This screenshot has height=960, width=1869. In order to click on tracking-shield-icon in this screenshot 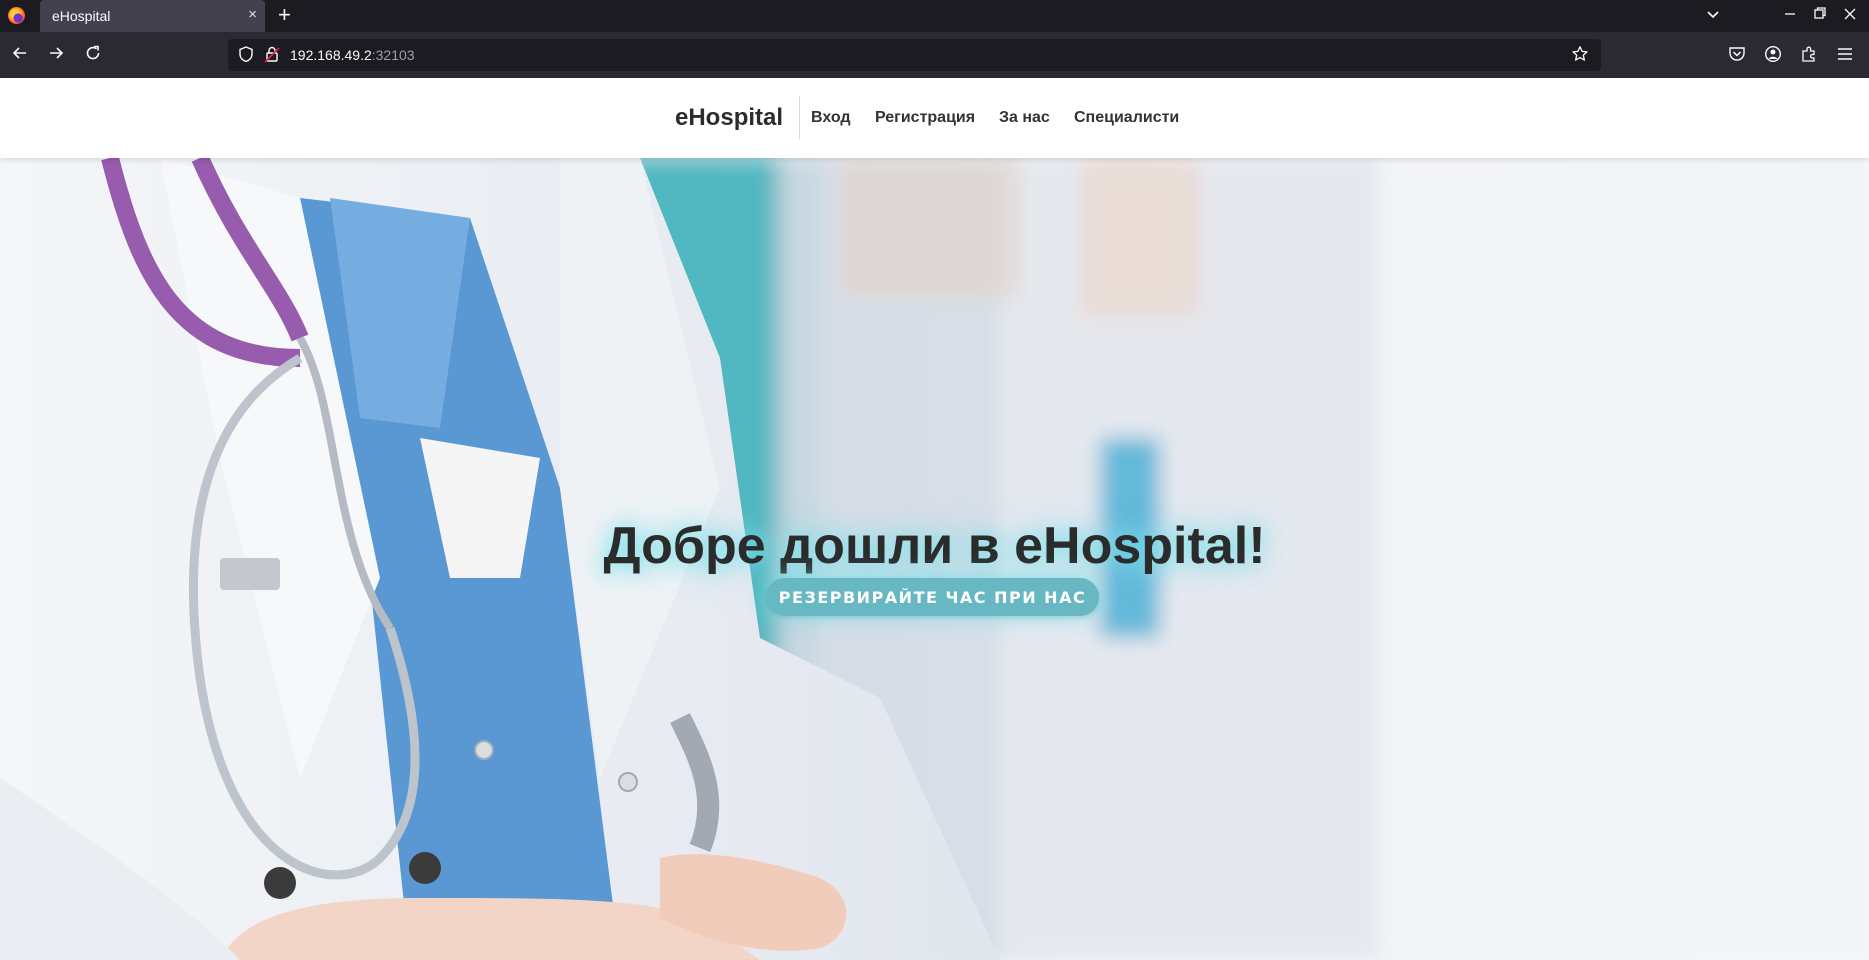, I will do `click(246, 56)`.